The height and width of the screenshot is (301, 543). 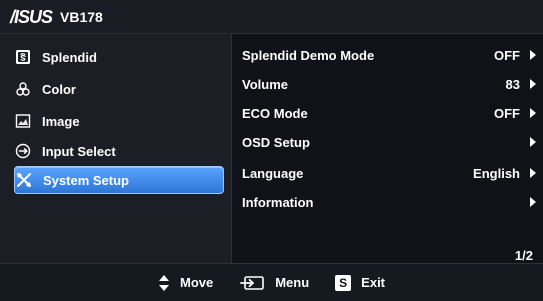 I want to click on system-setup-icon, so click(x=24, y=180).